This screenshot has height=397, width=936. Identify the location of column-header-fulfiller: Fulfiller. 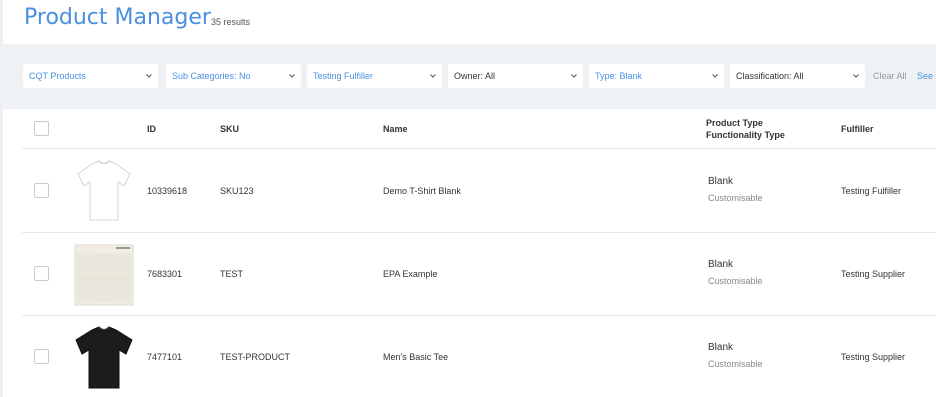
(857, 129).